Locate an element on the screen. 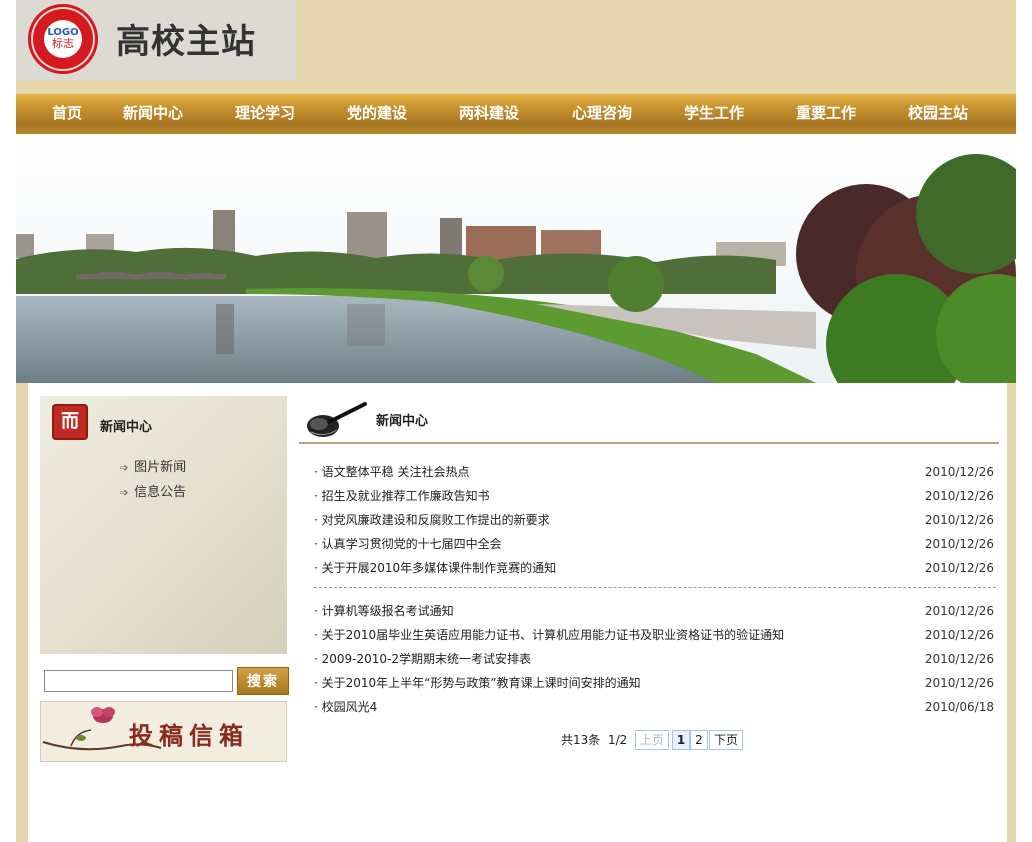 This screenshot has width=1032, height=842. sidebar-item-picture-news: ➩ 图片新闻 is located at coordinates (153, 465).